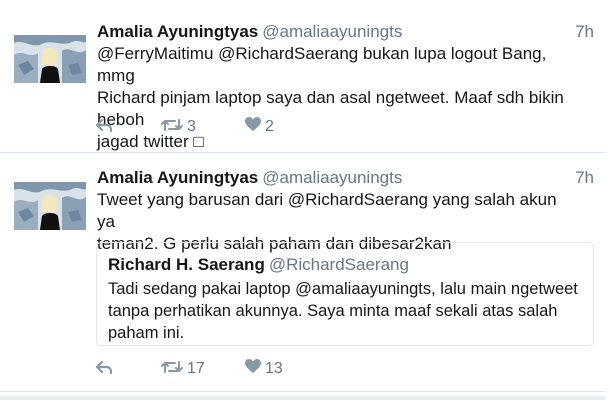 The height and width of the screenshot is (400, 610). What do you see at coordinates (303, 398) in the screenshot?
I see `timeline-divider` at bounding box center [303, 398].